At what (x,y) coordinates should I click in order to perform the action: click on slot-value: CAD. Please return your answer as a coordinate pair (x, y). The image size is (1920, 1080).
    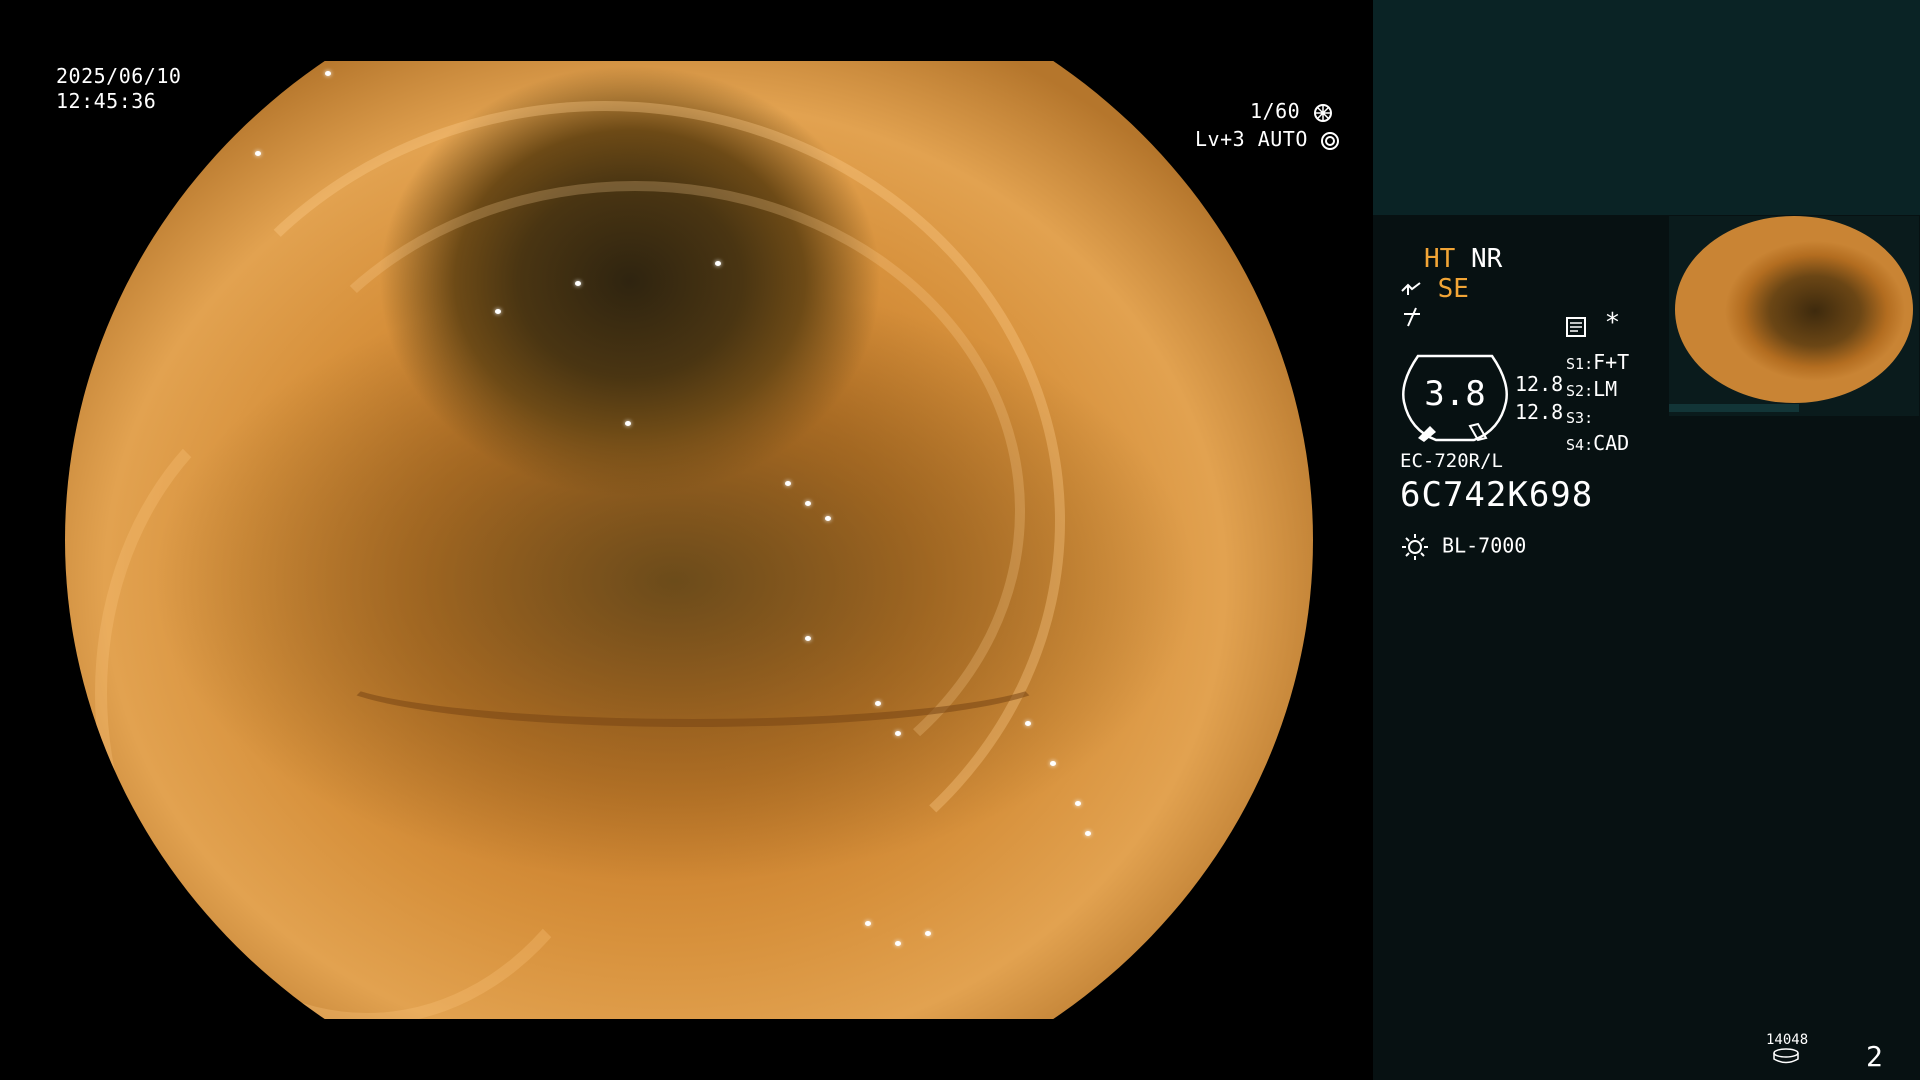
    Looking at the image, I should click on (1611, 443).